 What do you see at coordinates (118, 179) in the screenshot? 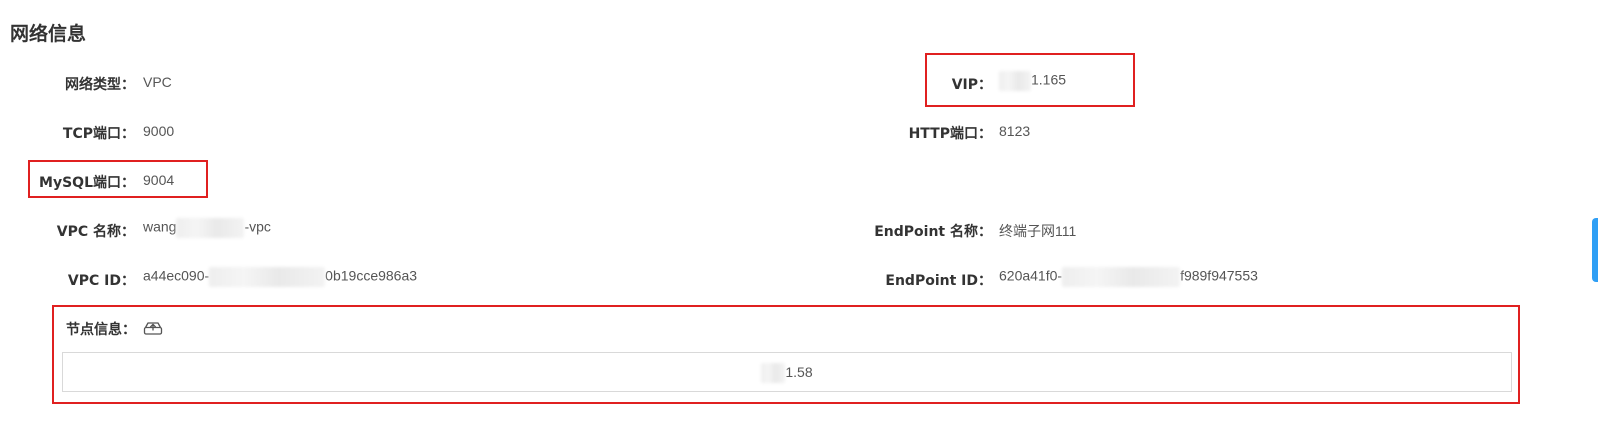
I see `mysql-highlight-box` at bounding box center [118, 179].